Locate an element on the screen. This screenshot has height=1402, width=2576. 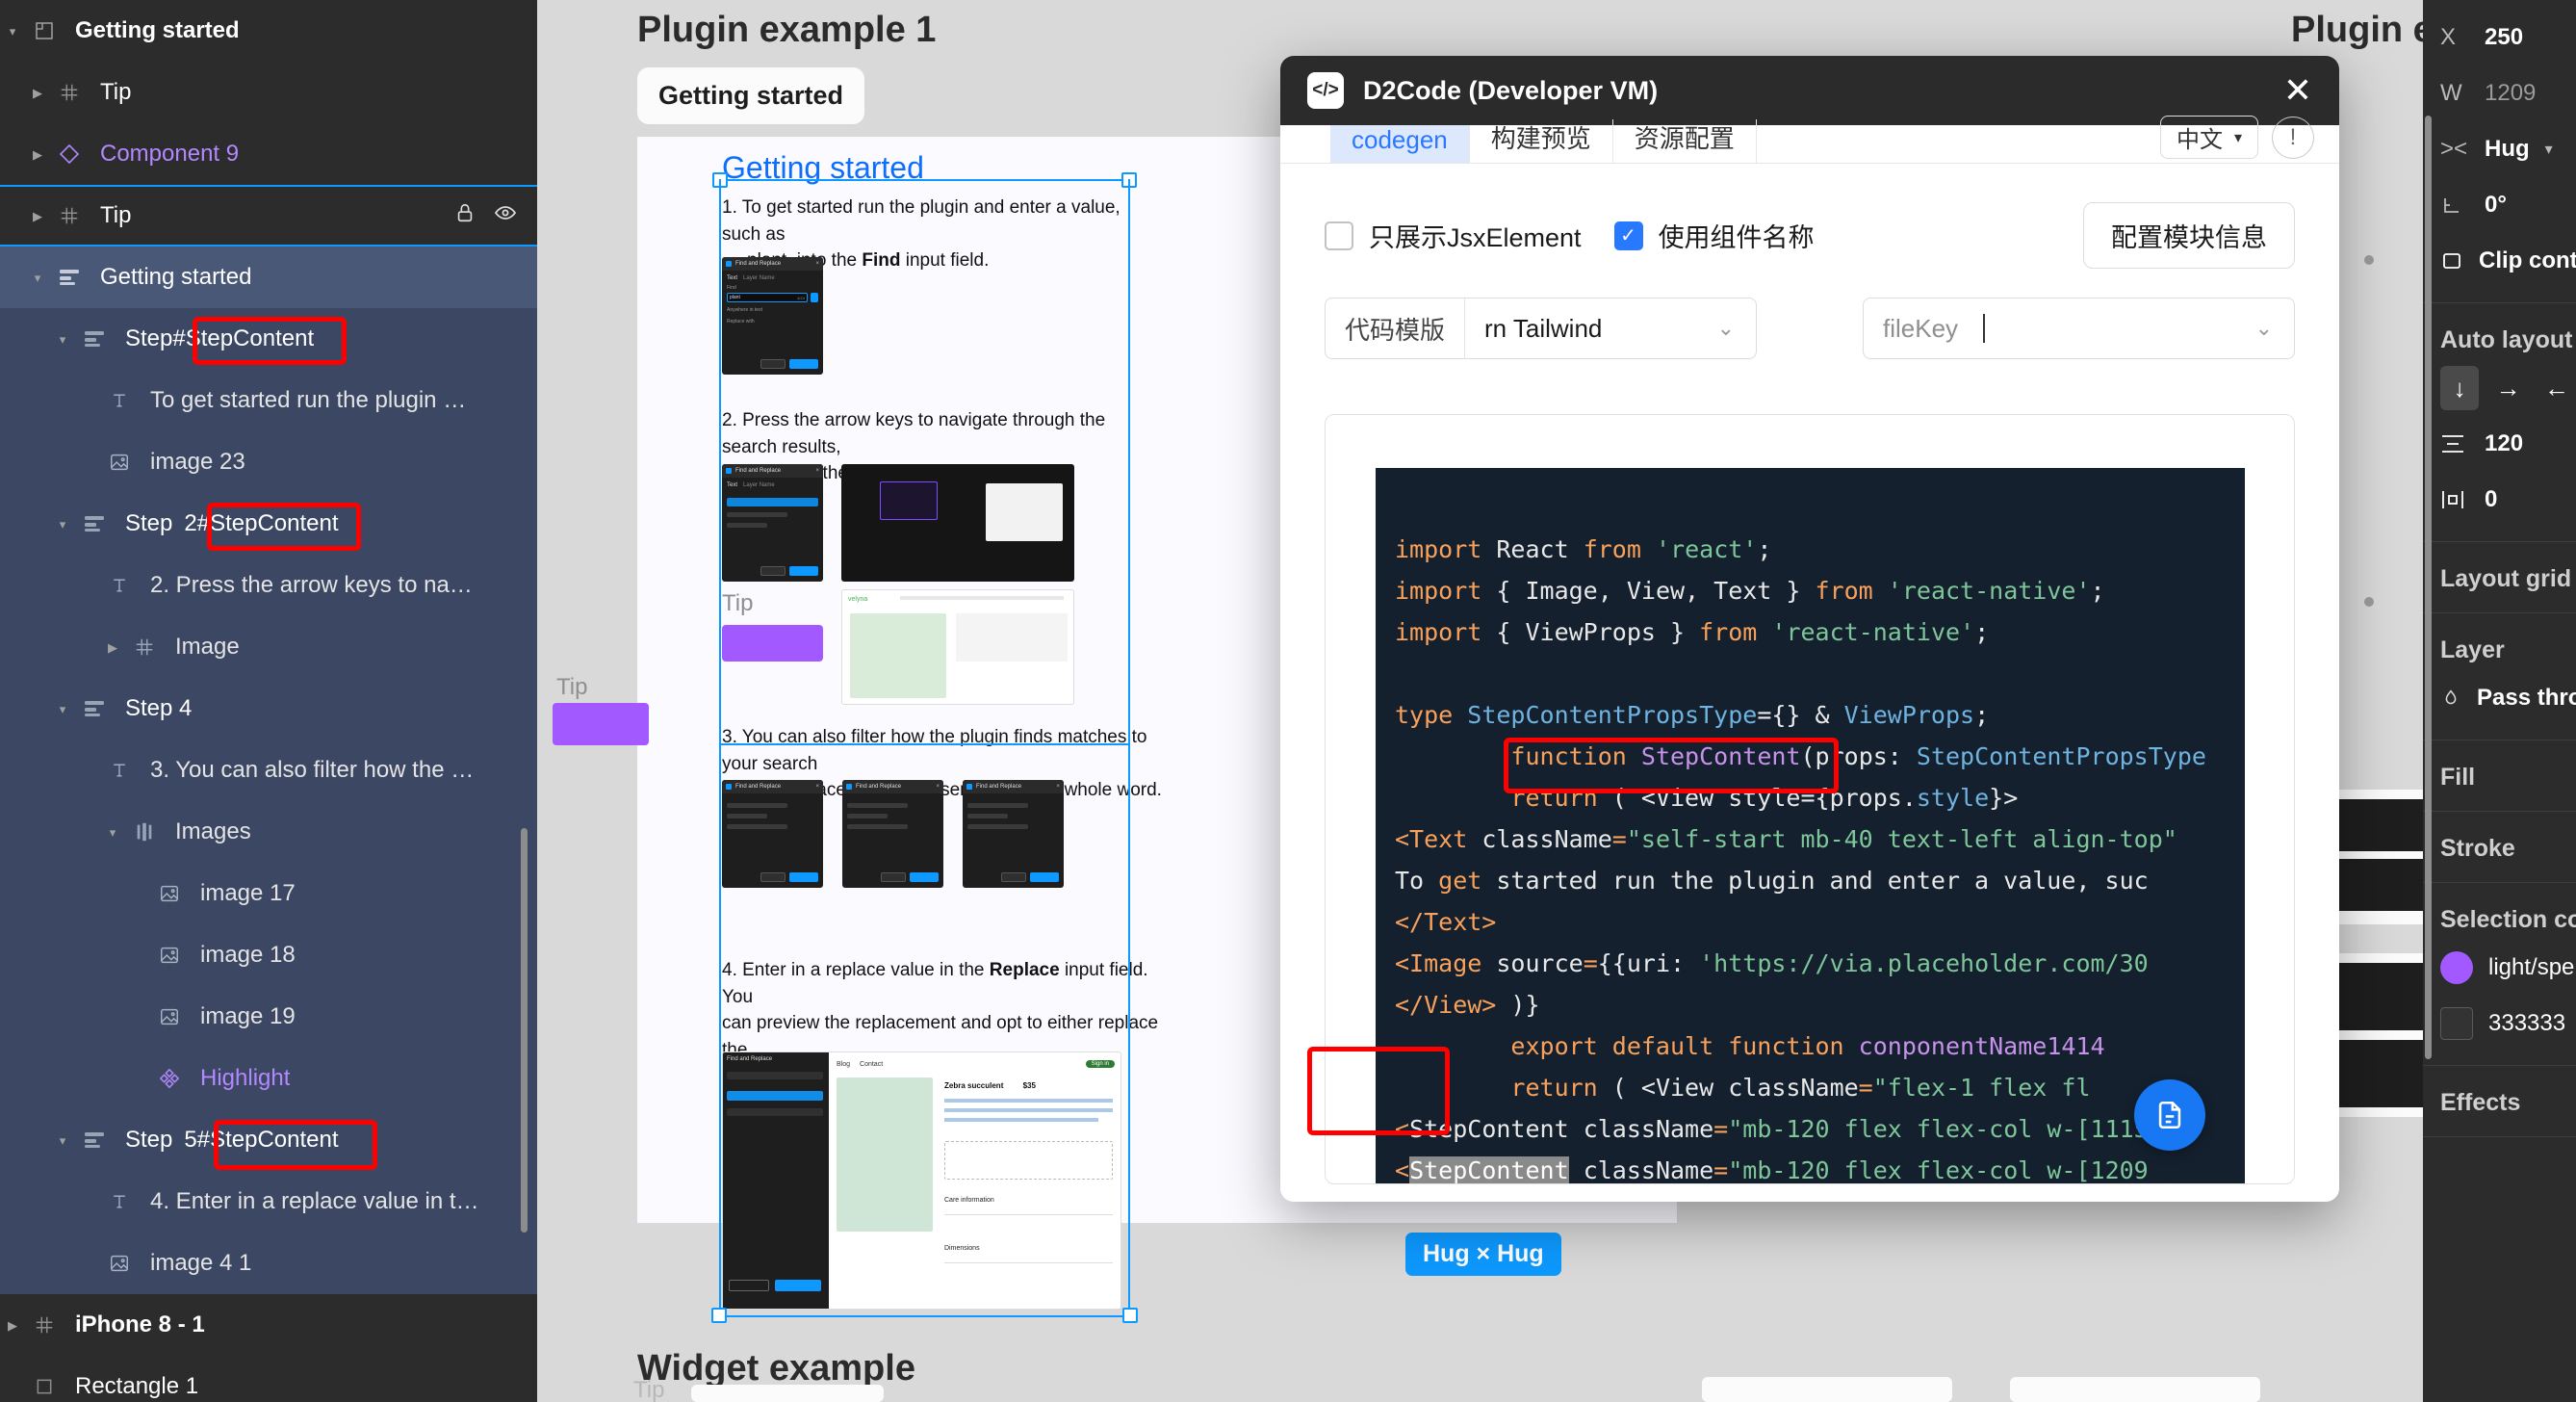
w-value: 1209 is located at coordinates (2510, 93).